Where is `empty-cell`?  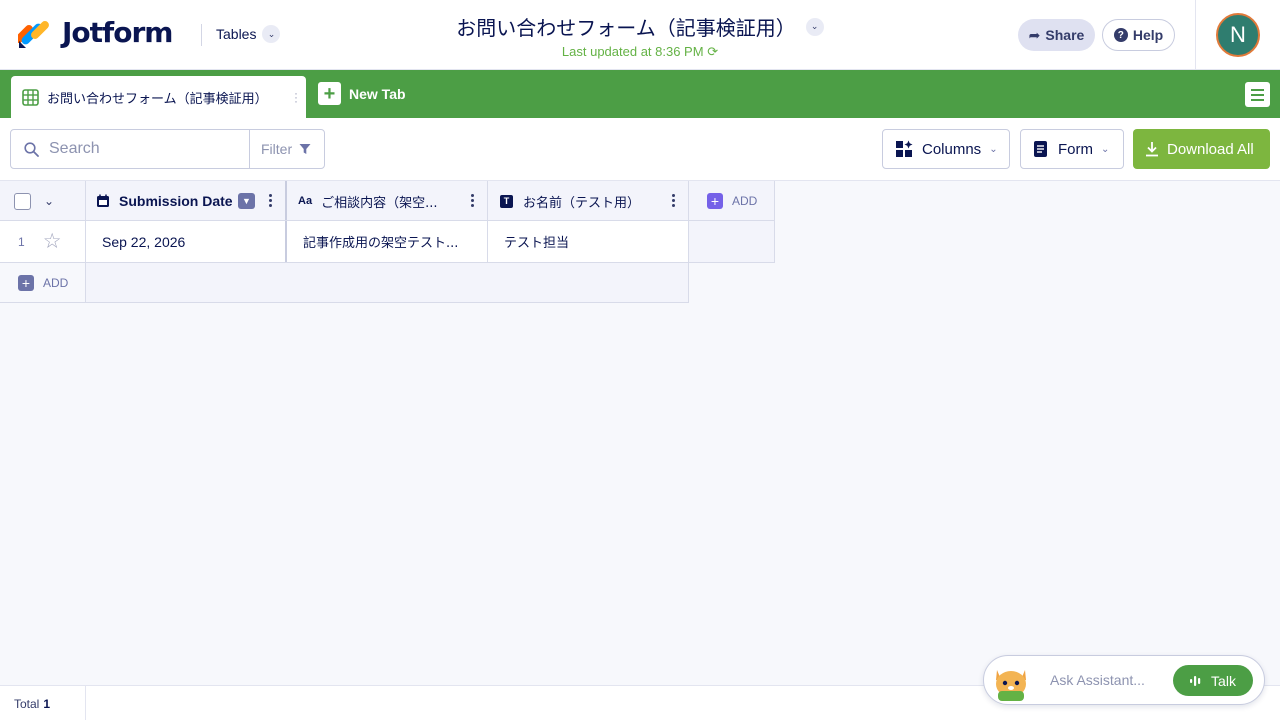
empty-cell is located at coordinates (732, 241).